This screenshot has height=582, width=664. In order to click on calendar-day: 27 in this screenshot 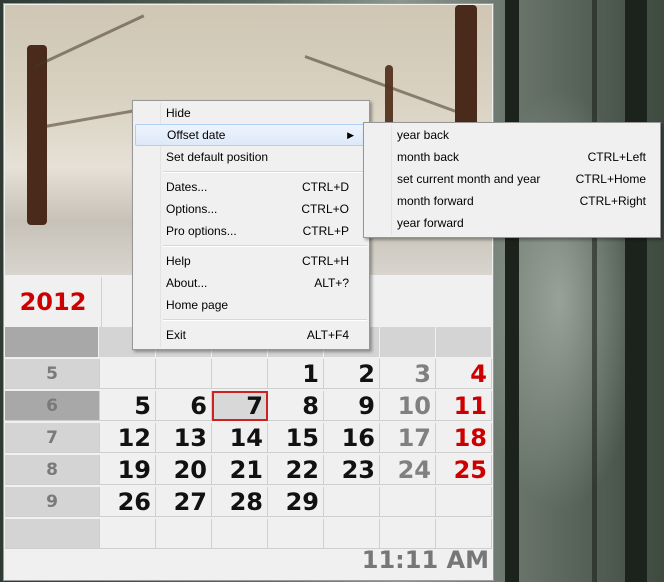, I will do `click(184, 502)`.